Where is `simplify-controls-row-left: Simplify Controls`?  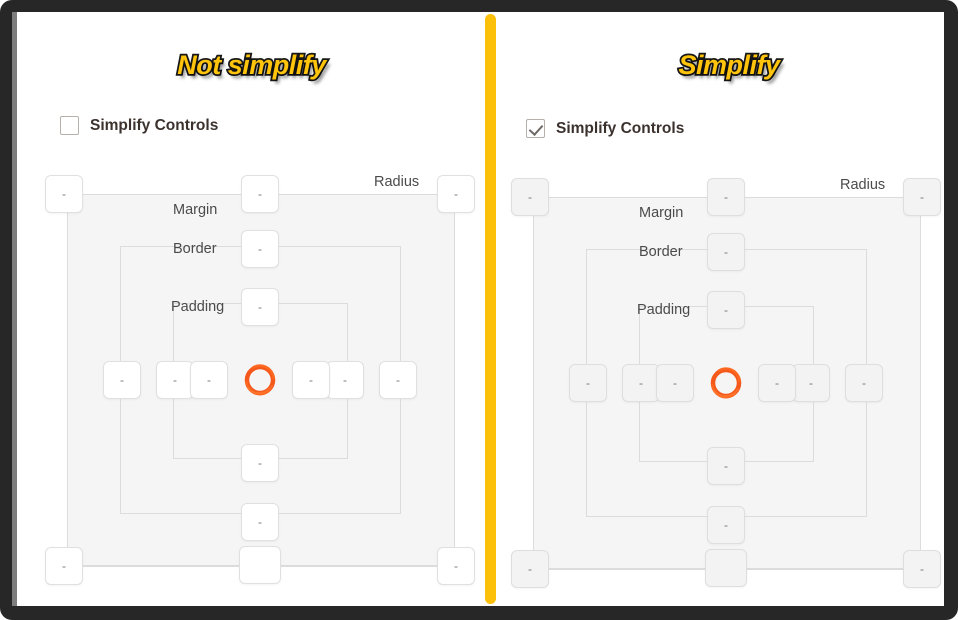 simplify-controls-row-left: Simplify Controls is located at coordinates (139, 125).